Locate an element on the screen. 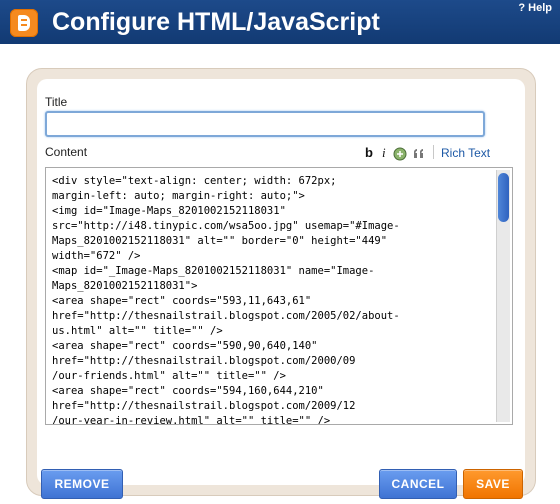  title-input is located at coordinates (265, 124).